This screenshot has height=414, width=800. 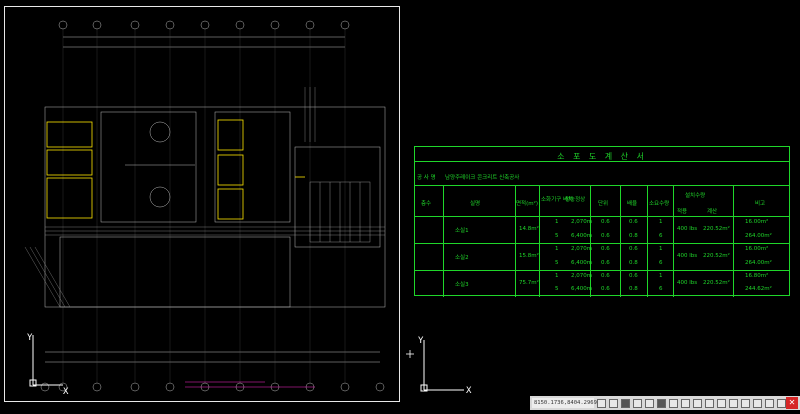 What do you see at coordinates (661, 289) in the screenshot?
I see `row3-b5: 6` at bounding box center [661, 289].